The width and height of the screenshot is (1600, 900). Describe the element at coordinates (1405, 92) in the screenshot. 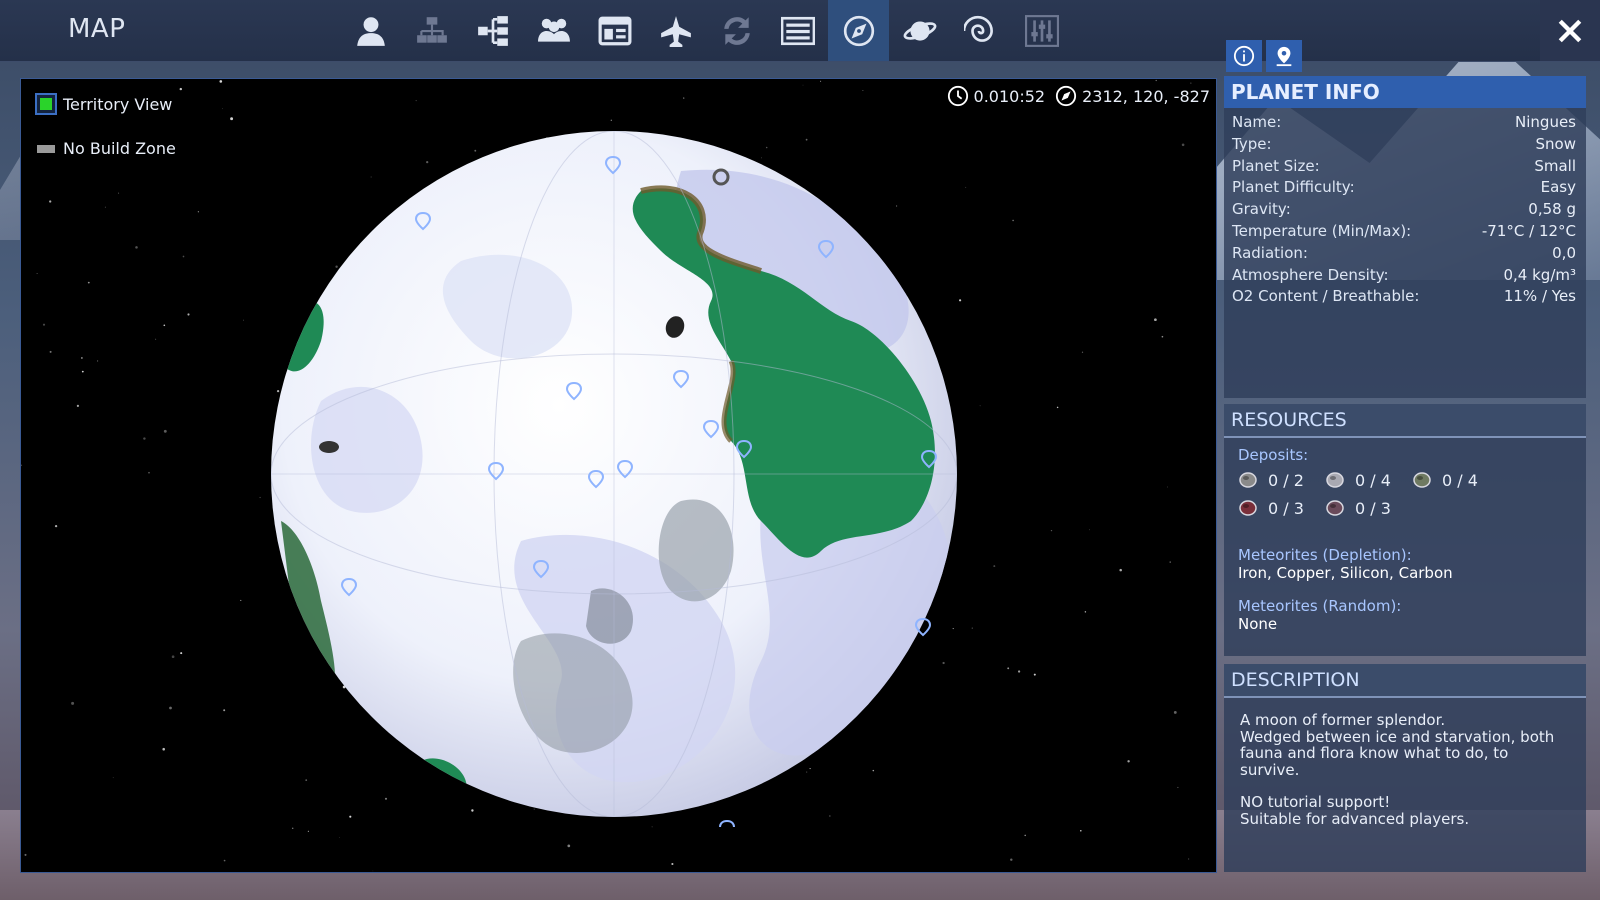

I see `planet-info-title: PLANET INFO` at that location.